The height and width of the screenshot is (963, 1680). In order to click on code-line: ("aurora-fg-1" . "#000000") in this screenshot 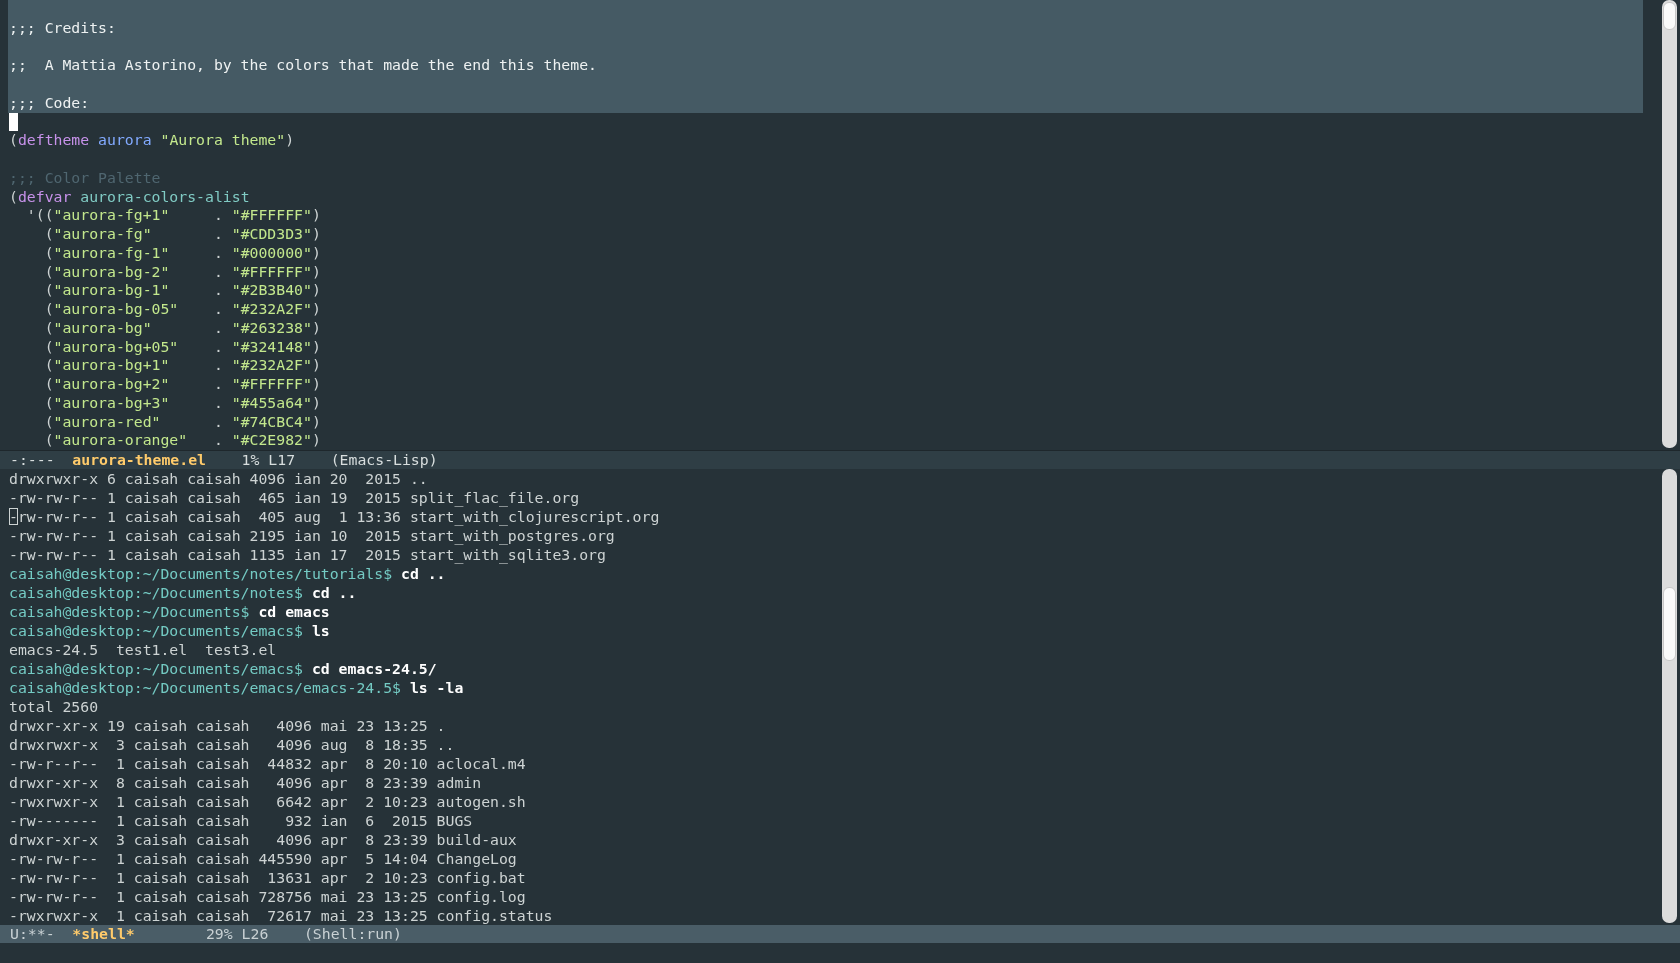, I will do `click(182, 253)`.